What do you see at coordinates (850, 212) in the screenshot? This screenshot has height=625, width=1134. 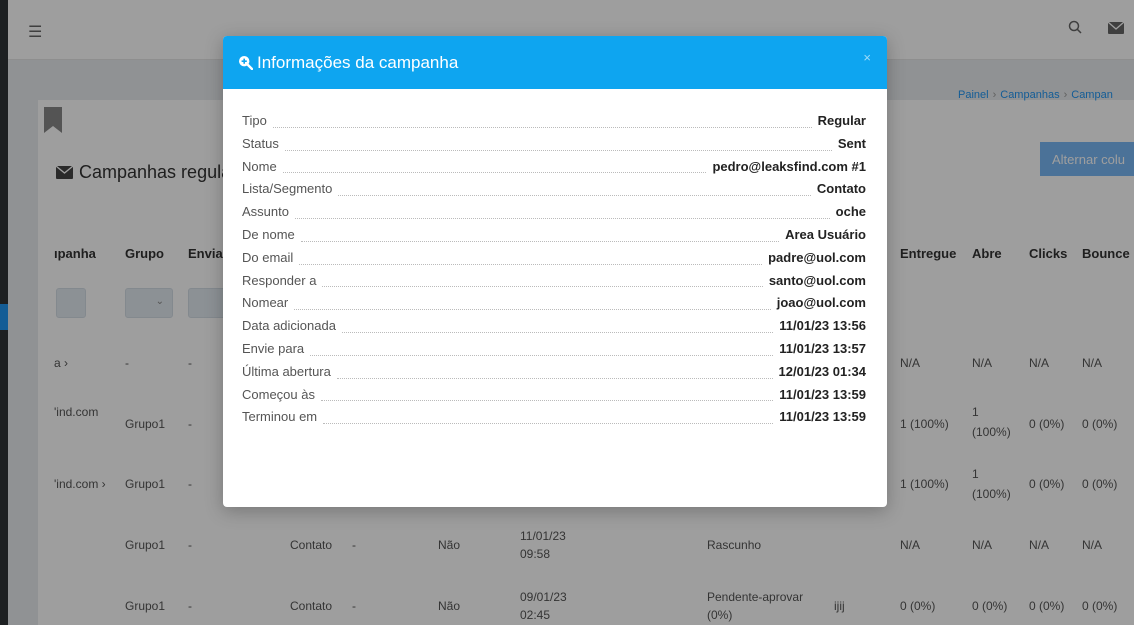 I see `info-value: oche` at bounding box center [850, 212].